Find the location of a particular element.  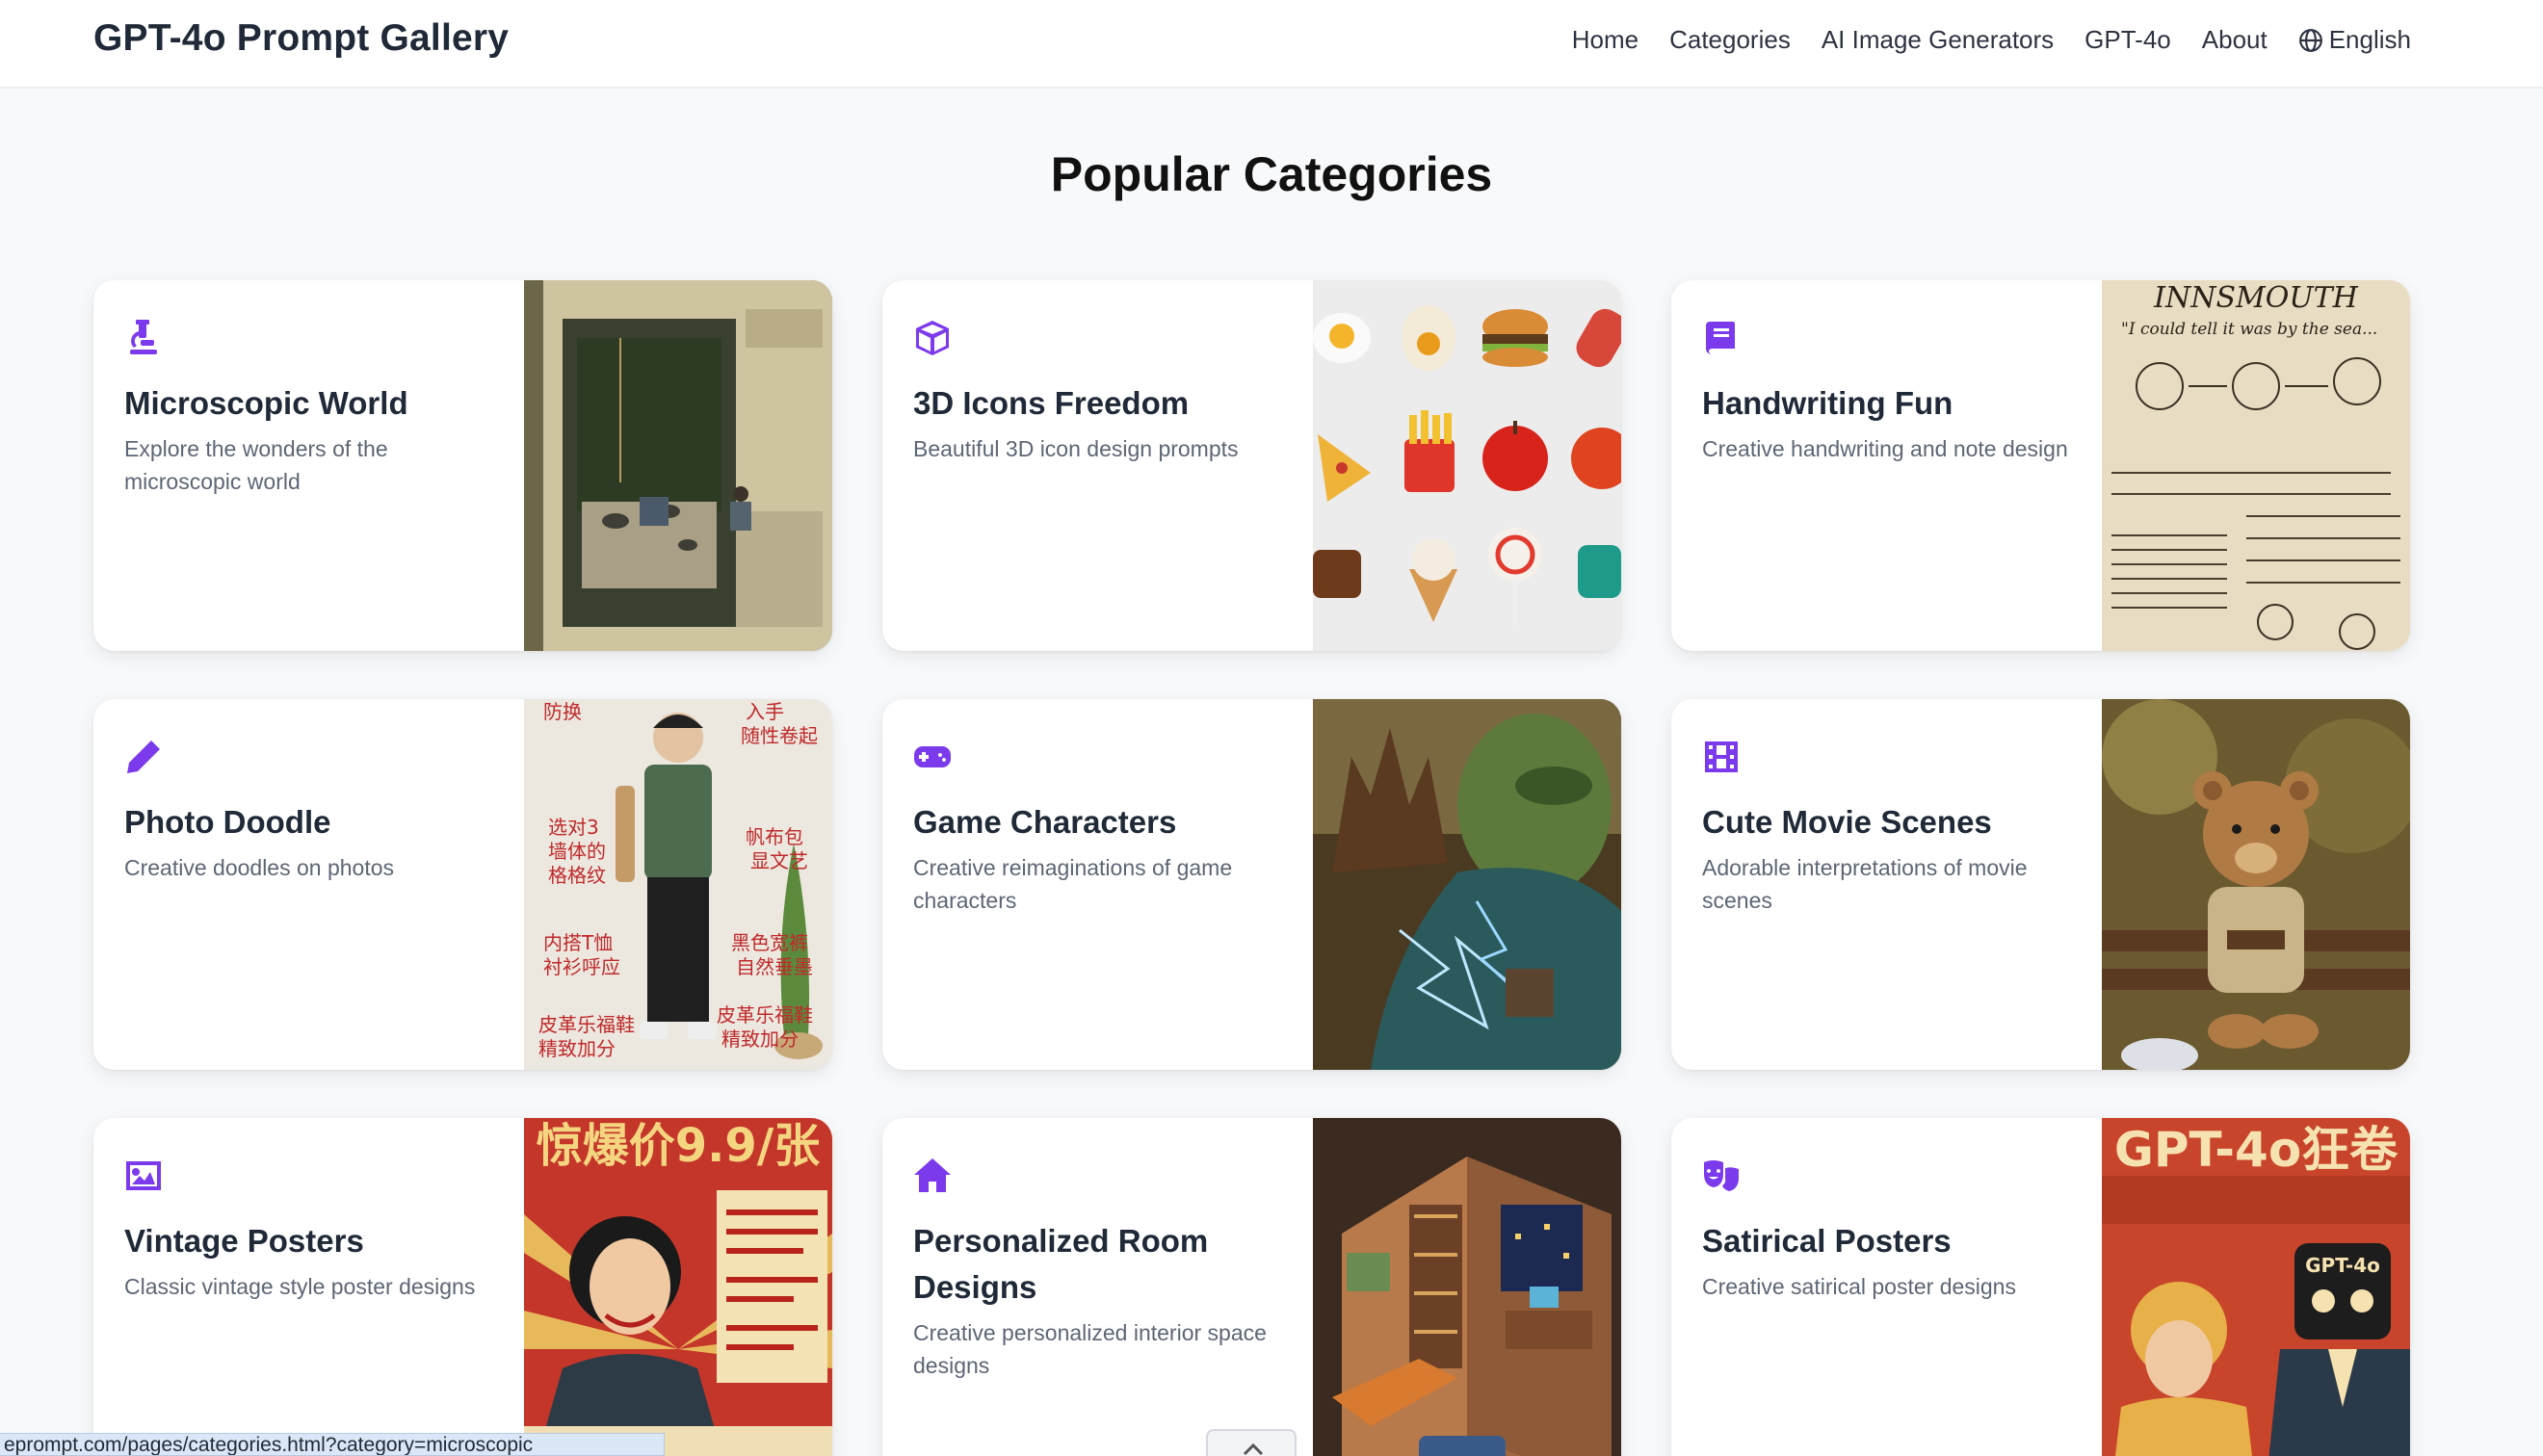

thumb-poster-headline: 惊爆价9.9/张 is located at coordinates (679, 1146).